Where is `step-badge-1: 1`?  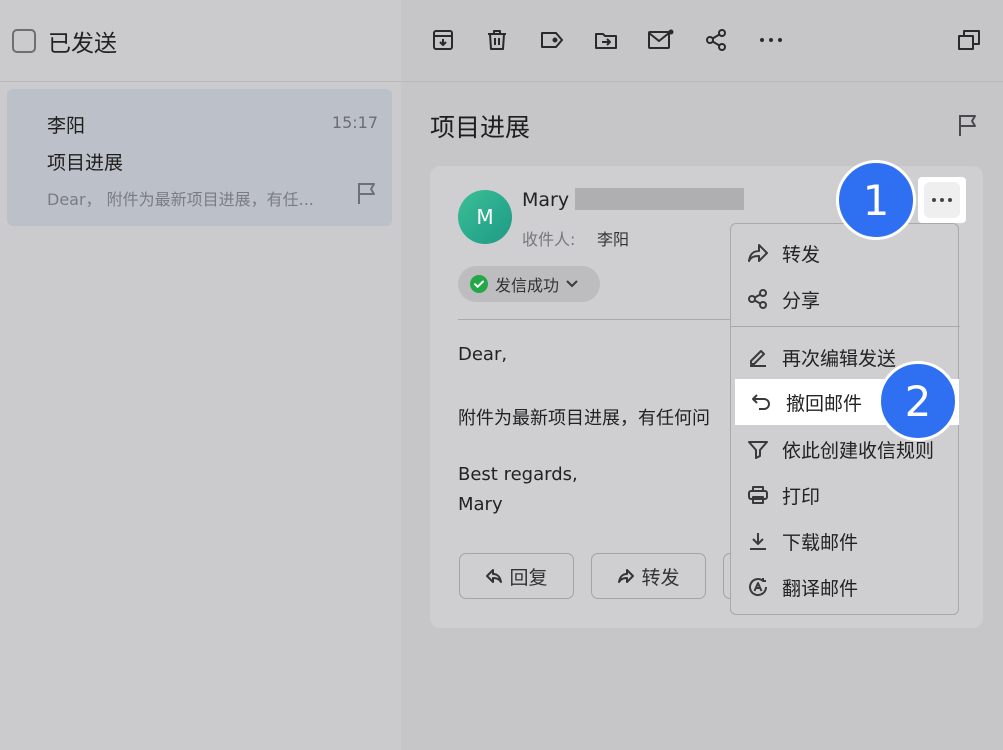
step-badge-1: 1 is located at coordinates (876, 200).